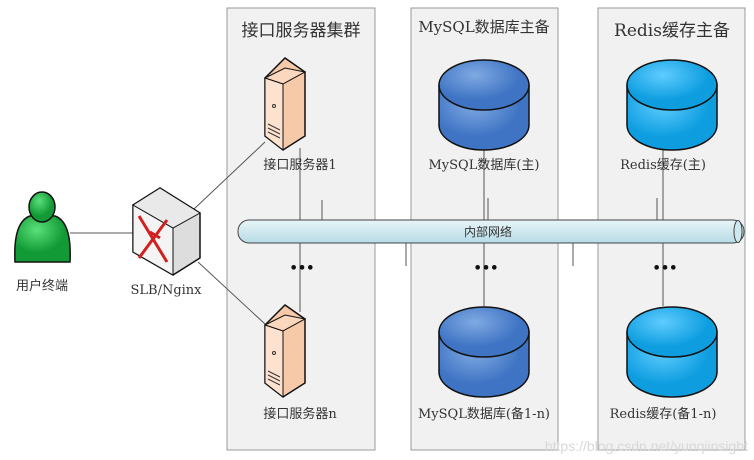 Image resolution: width=754 pixels, height=460 pixels. Describe the element at coordinates (672, 352) in the screenshot. I see `redis-slave-cache-icon` at that location.